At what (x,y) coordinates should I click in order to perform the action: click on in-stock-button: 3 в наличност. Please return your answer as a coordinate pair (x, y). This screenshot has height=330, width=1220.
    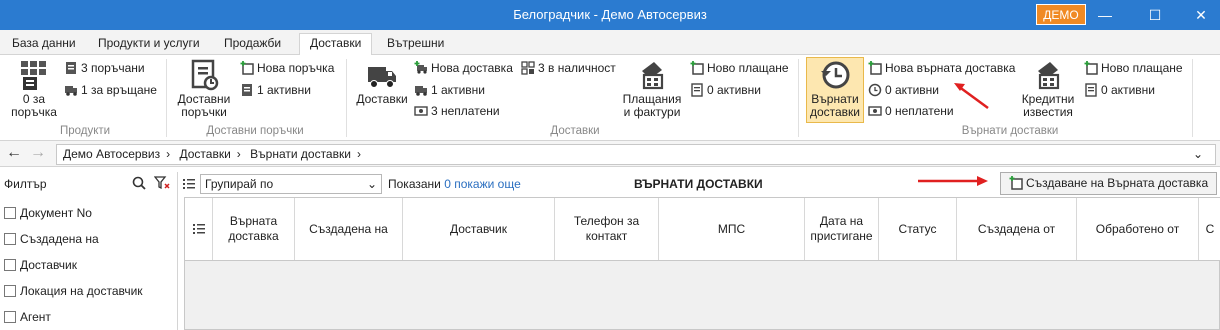
    Looking at the image, I should click on (568, 68).